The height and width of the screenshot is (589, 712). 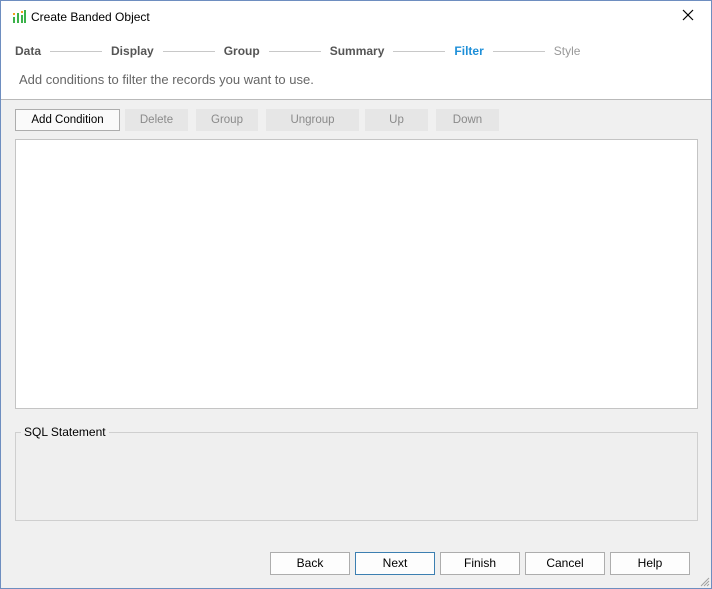 What do you see at coordinates (28, 51) in the screenshot?
I see `step-data: Data` at bounding box center [28, 51].